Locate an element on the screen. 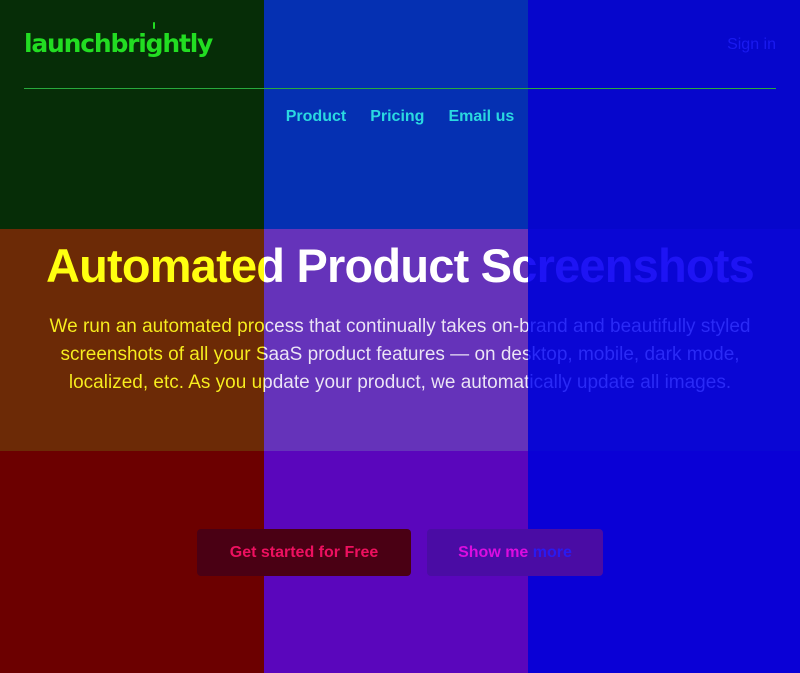 The height and width of the screenshot is (673, 800). brand-logo: launchbrightly is located at coordinates (118, 42).